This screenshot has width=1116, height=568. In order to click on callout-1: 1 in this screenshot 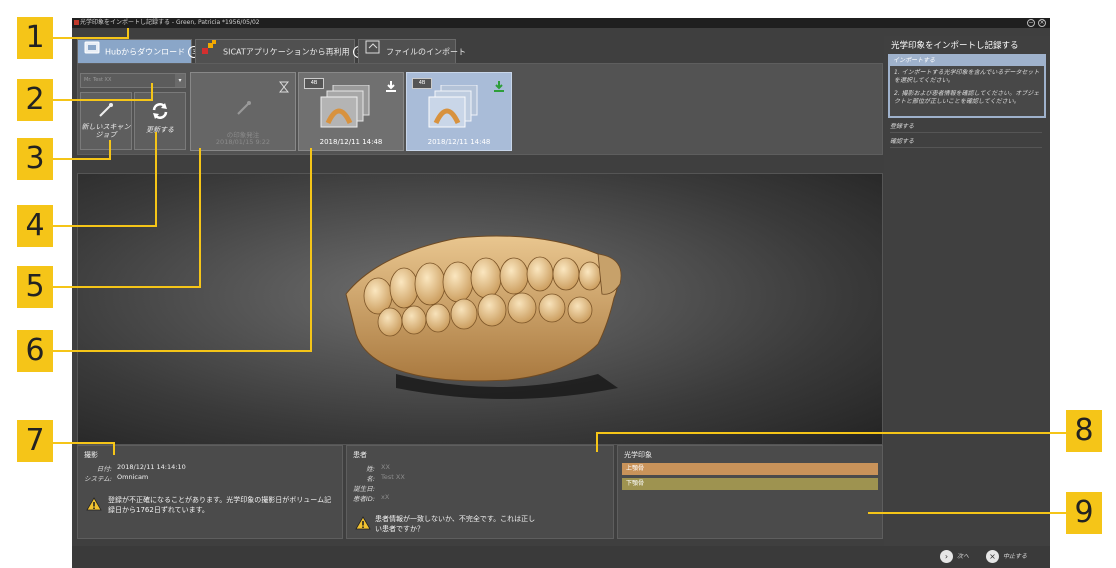, I will do `click(35, 38)`.